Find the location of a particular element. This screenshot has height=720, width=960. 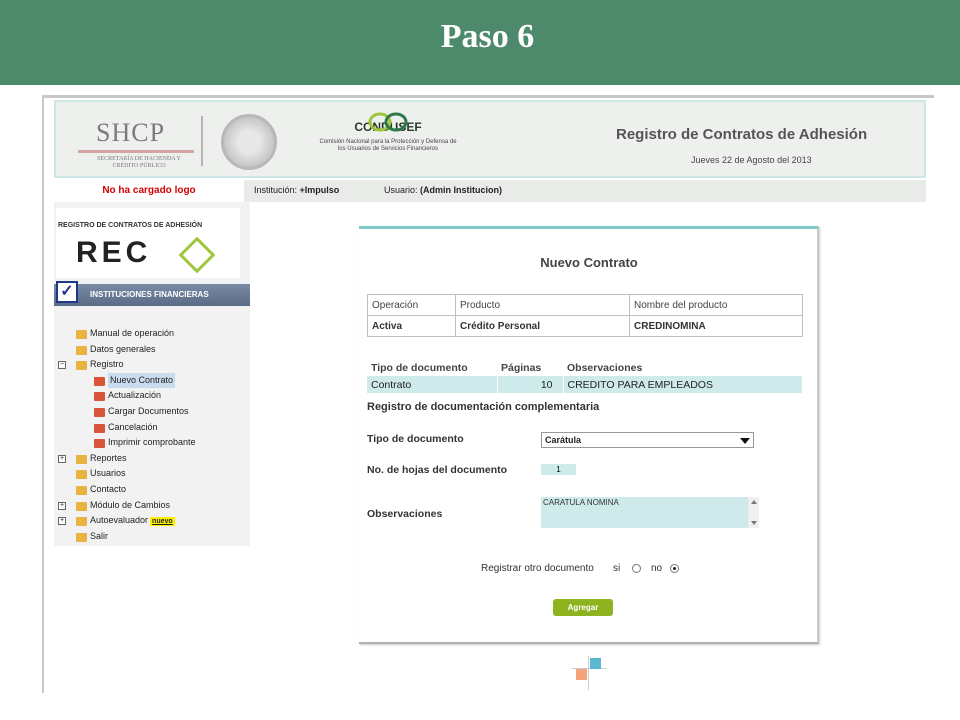

radio-no-label: no is located at coordinates (657, 568).